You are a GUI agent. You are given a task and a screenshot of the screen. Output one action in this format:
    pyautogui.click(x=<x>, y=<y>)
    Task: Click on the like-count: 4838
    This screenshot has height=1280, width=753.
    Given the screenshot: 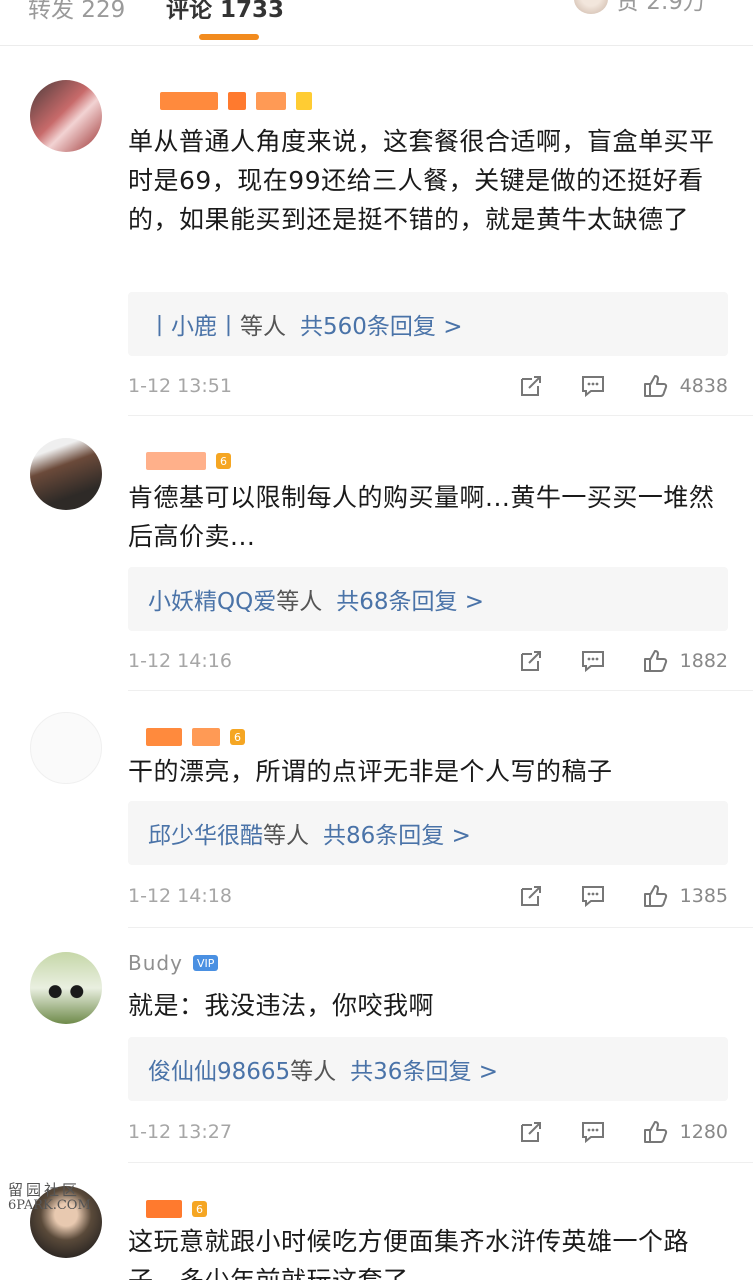 What is the action you would take?
    pyautogui.click(x=703, y=386)
    